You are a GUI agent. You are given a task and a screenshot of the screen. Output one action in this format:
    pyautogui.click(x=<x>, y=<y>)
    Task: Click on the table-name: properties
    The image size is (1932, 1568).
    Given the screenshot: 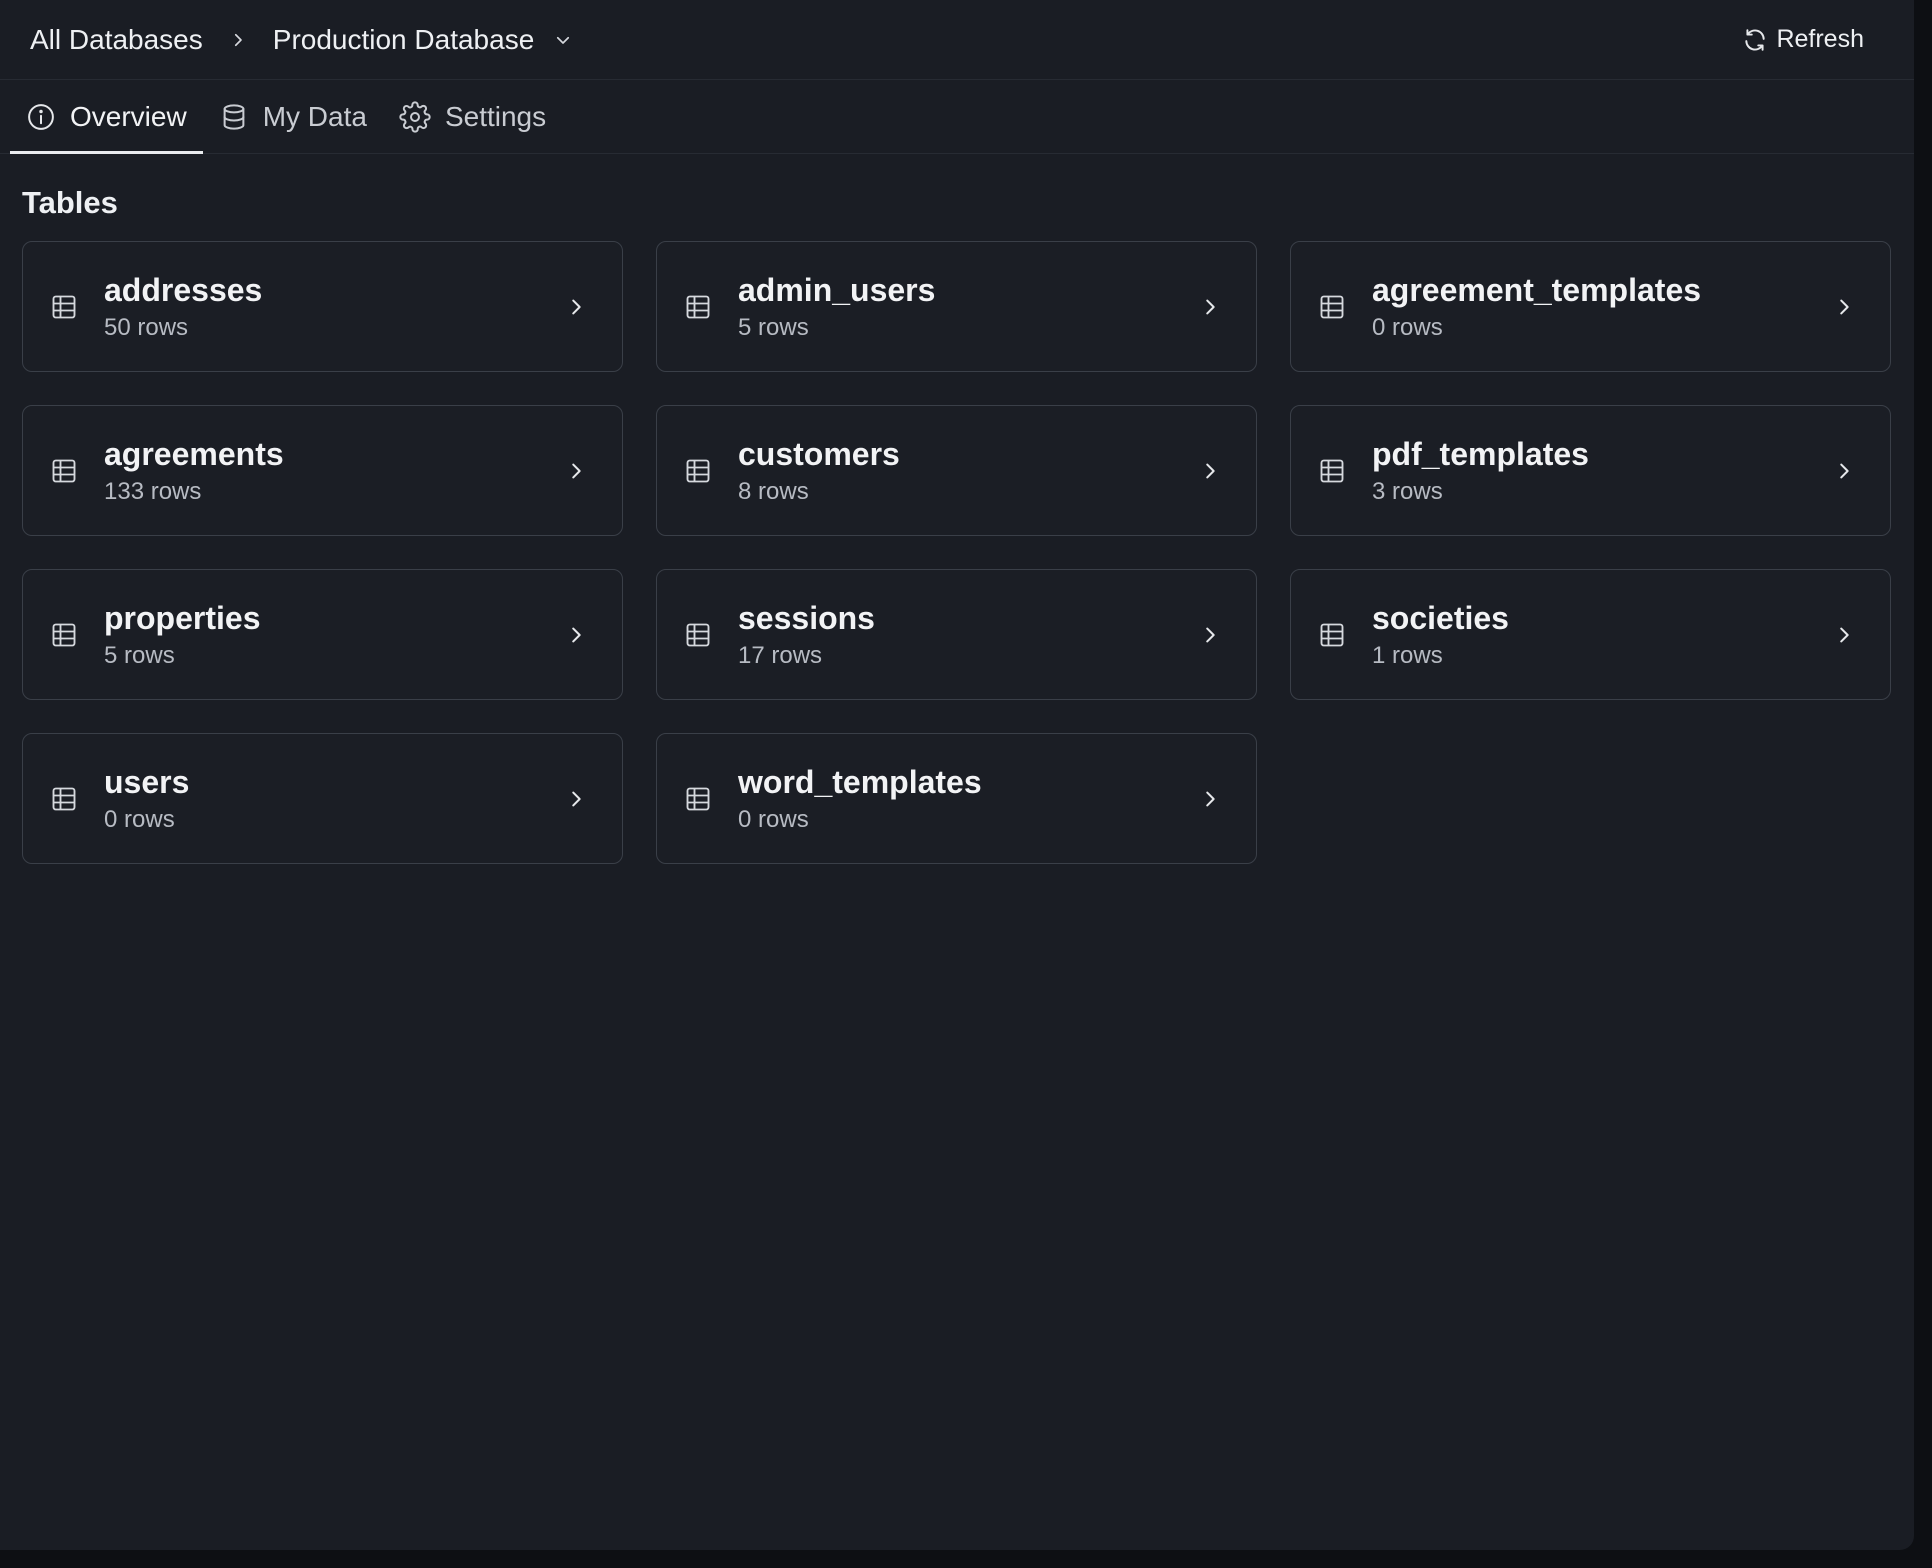 What is the action you would take?
    pyautogui.click(x=182, y=618)
    